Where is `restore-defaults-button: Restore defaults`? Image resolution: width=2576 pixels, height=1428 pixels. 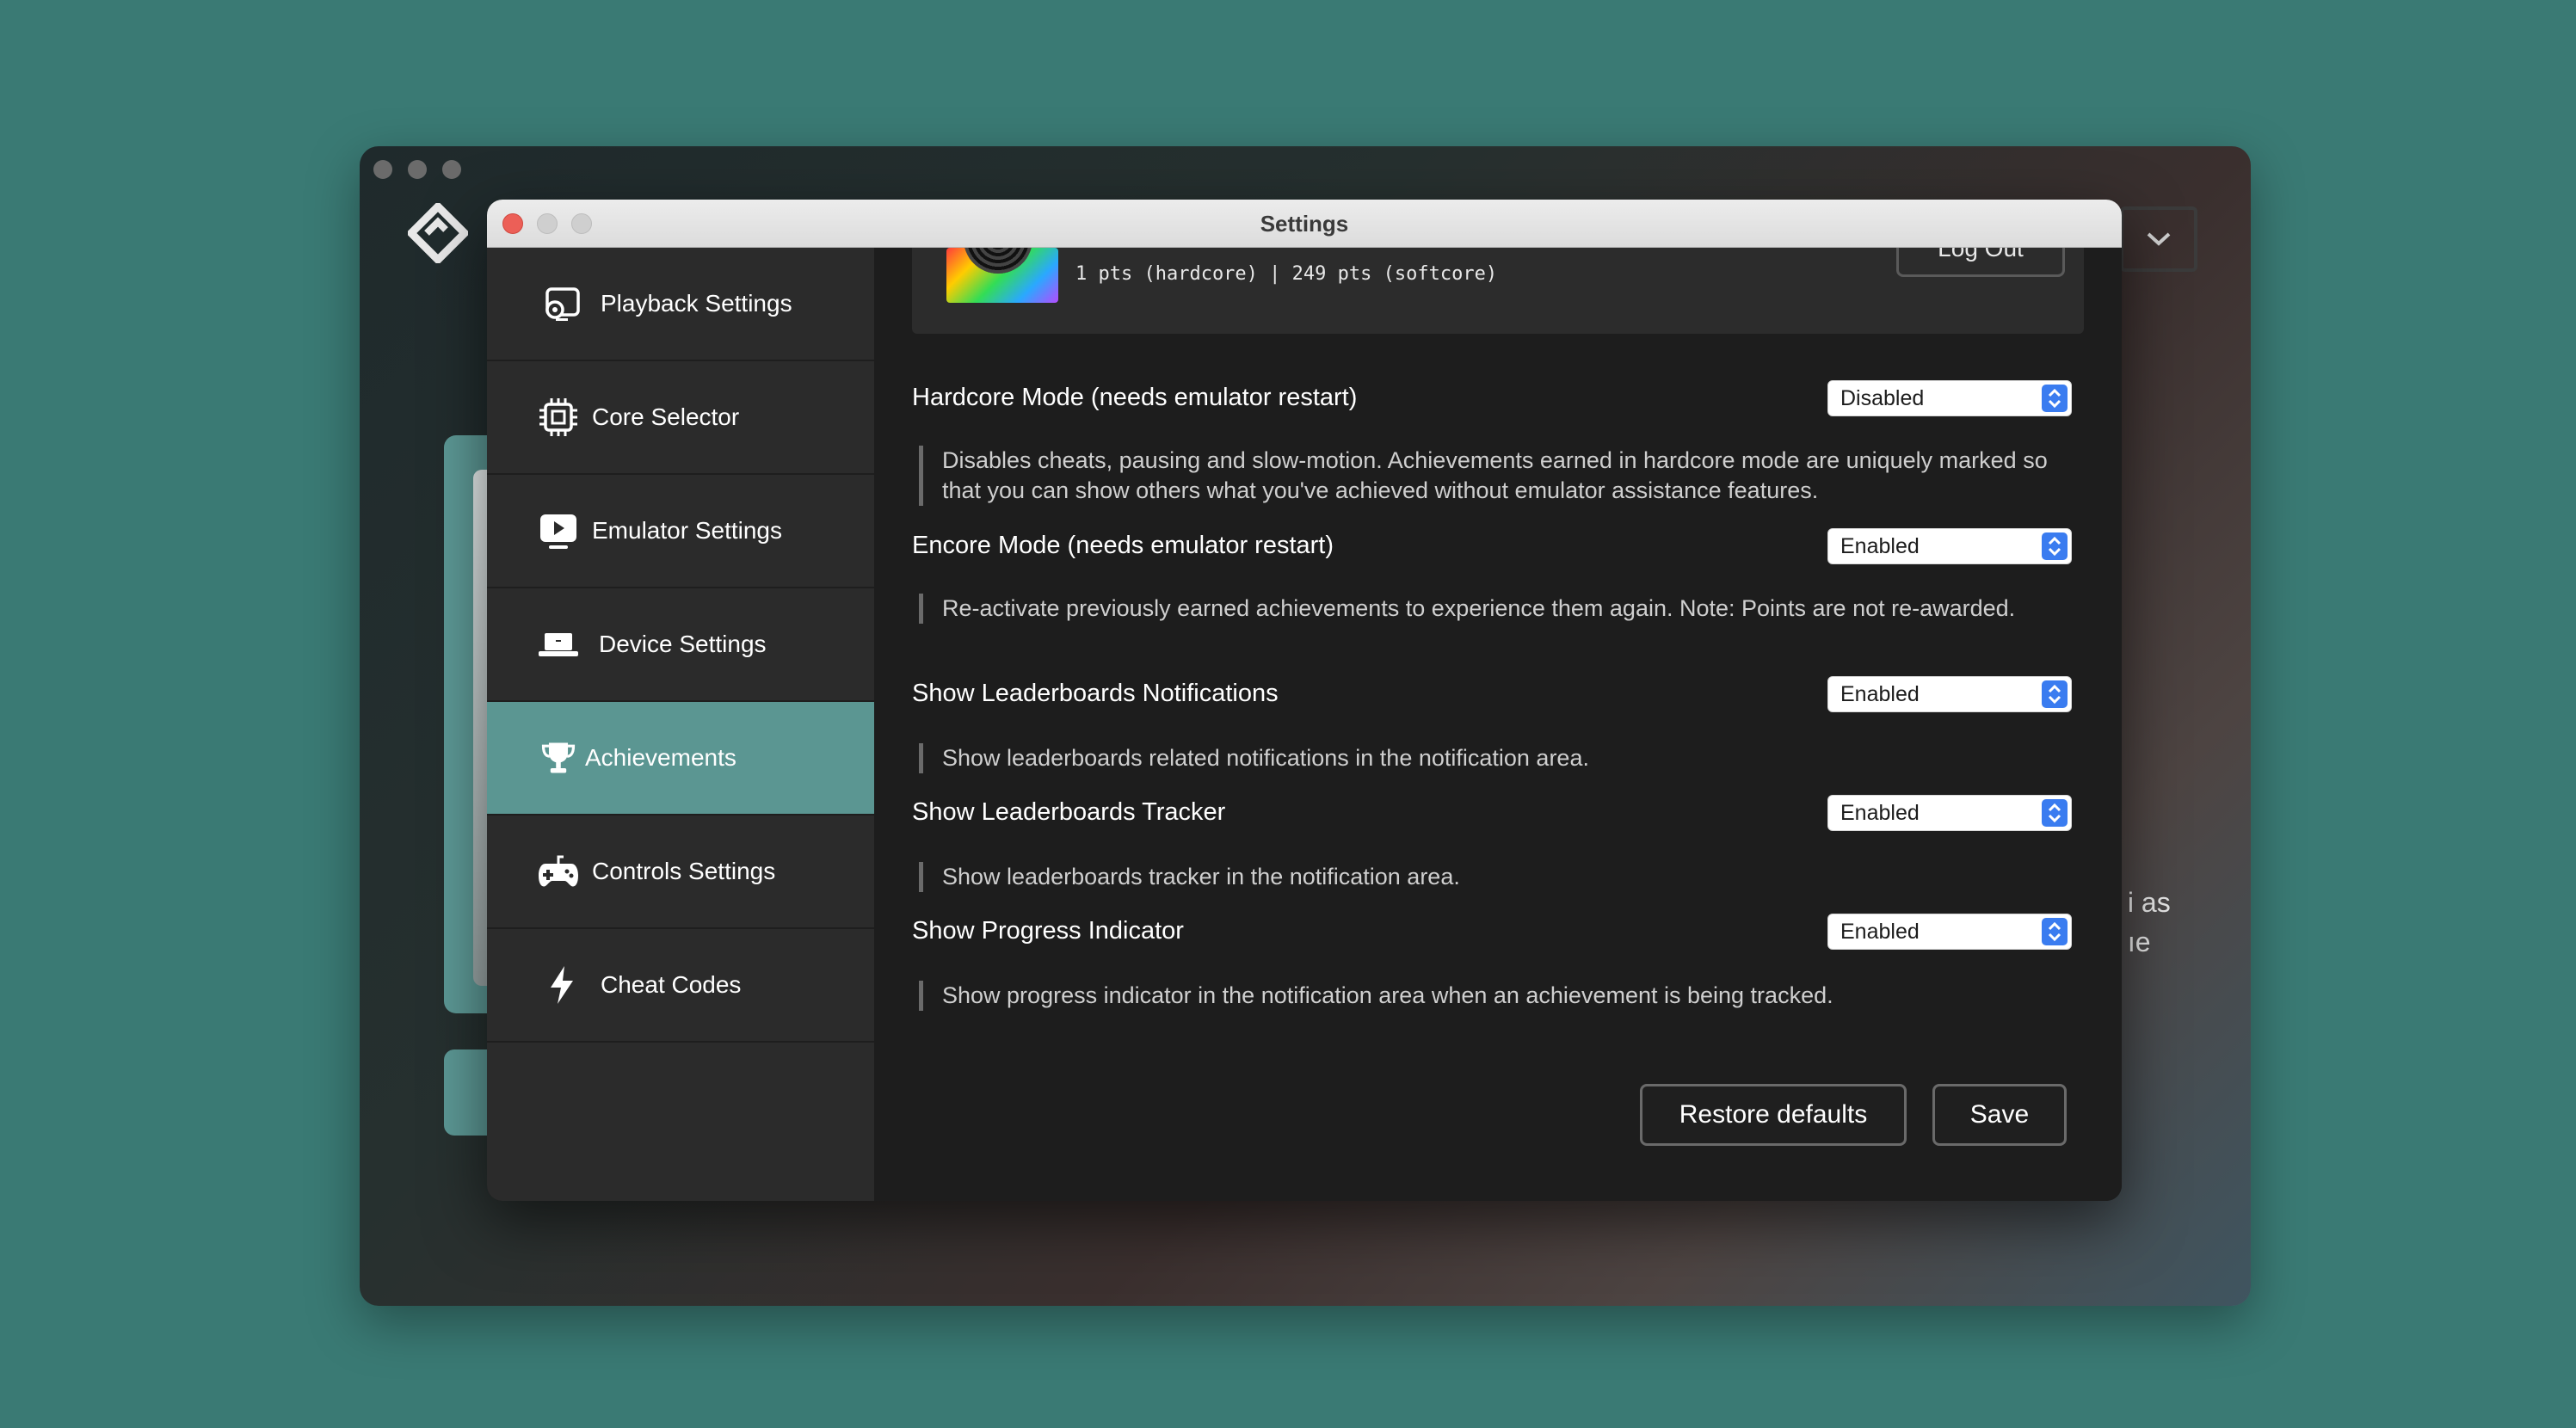 restore-defaults-button: Restore defaults is located at coordinates (1773, 1115).